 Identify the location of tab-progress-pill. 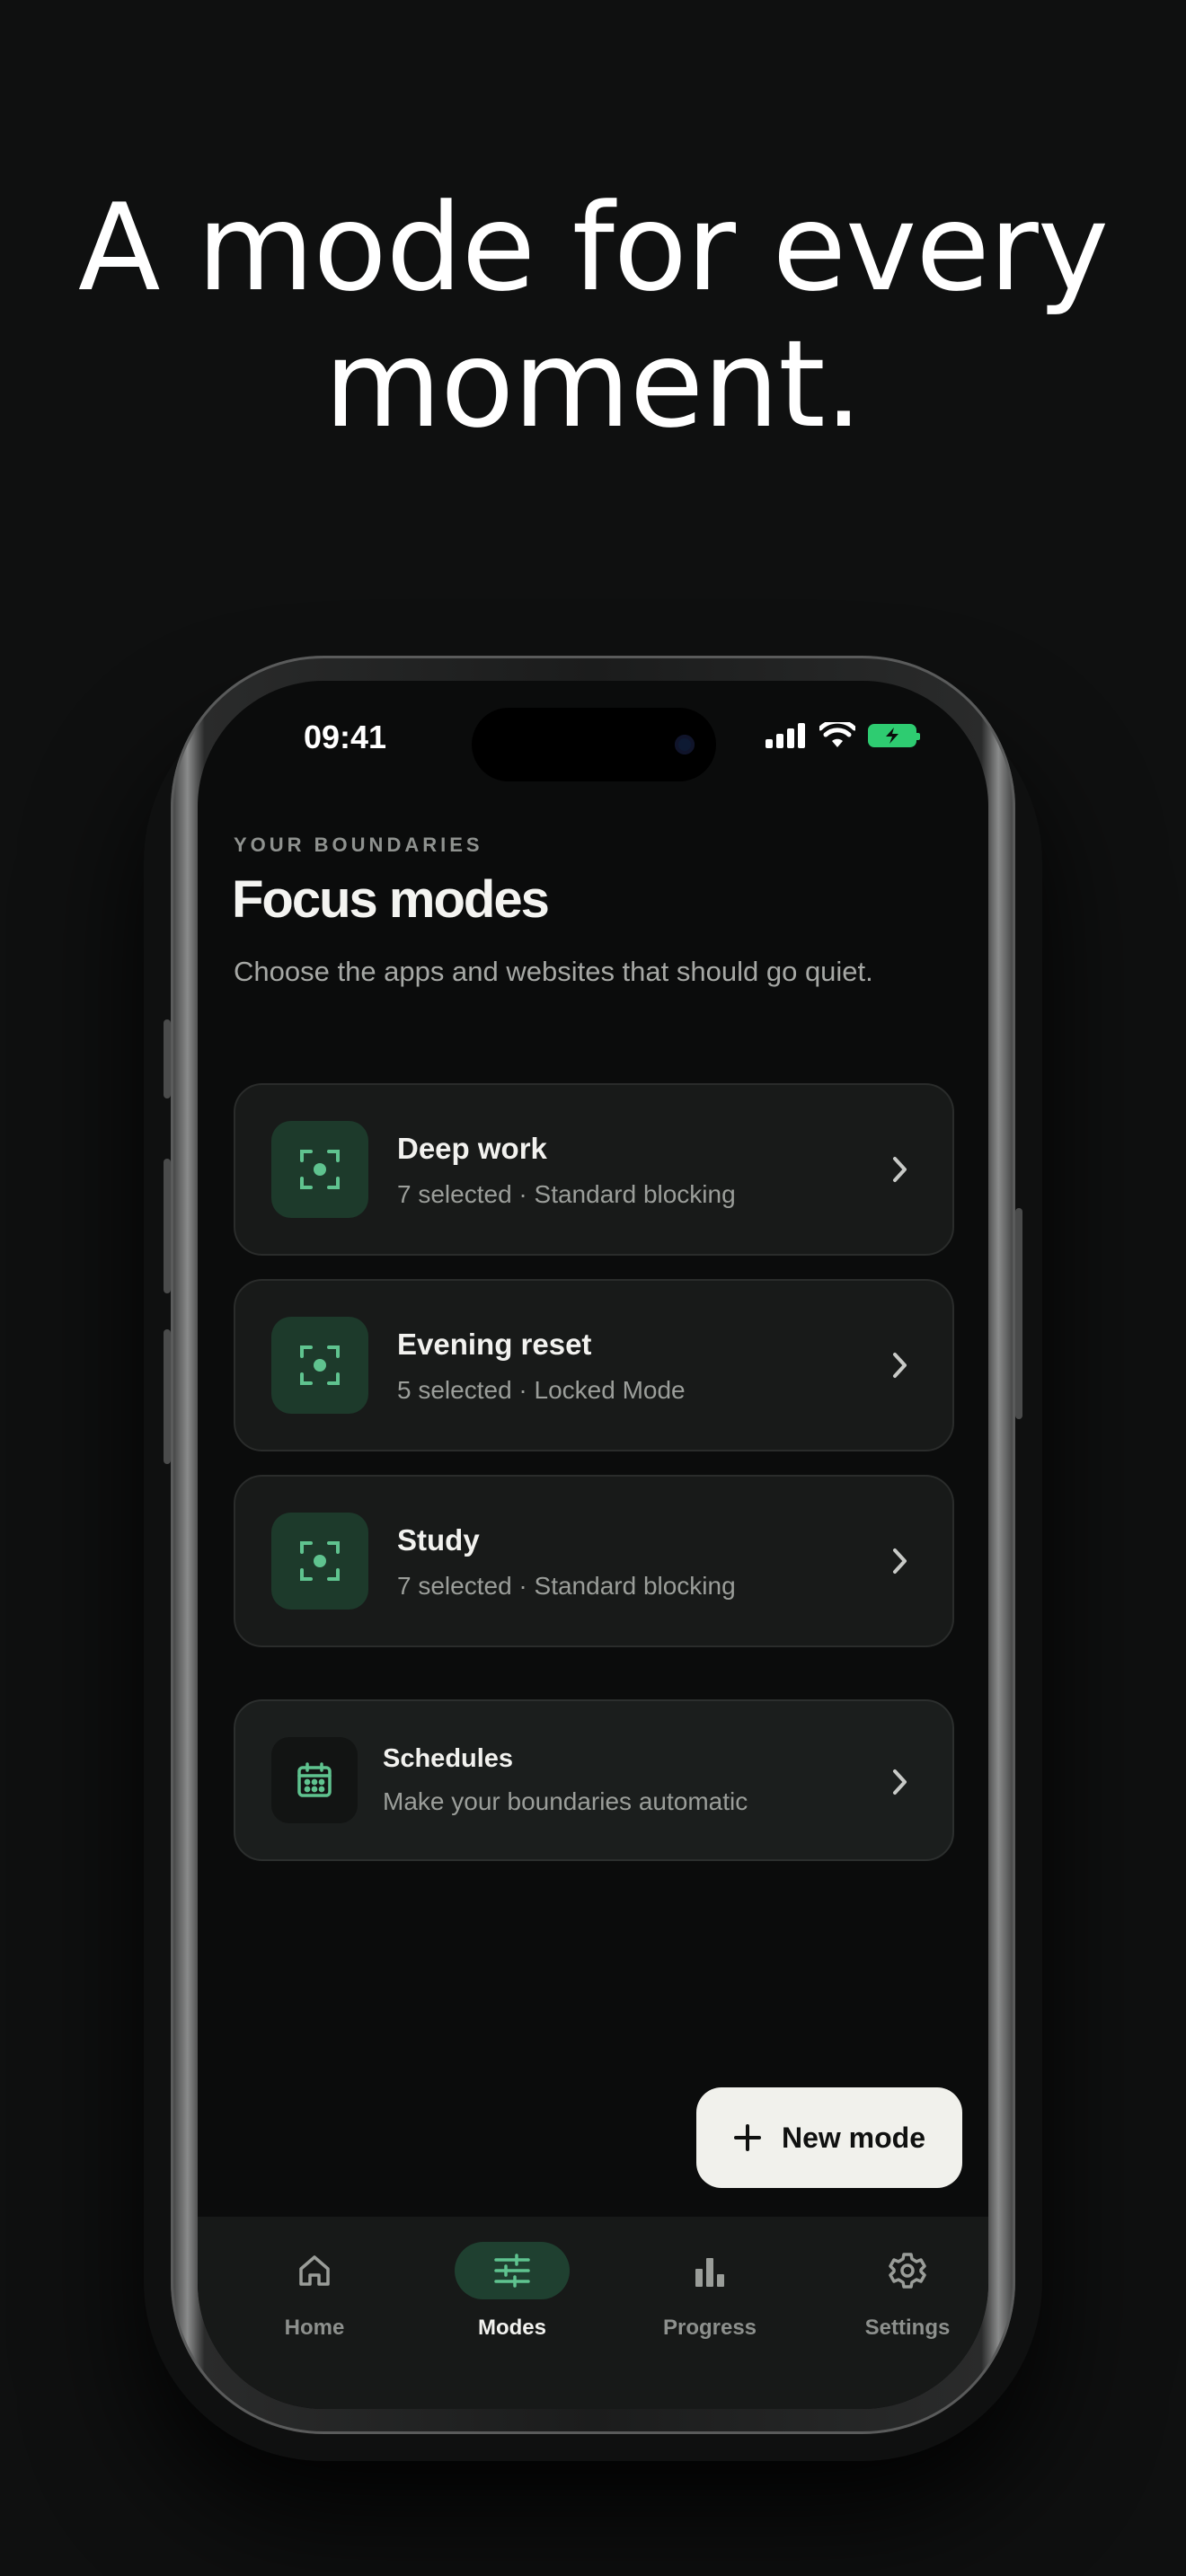
(709, 2270).